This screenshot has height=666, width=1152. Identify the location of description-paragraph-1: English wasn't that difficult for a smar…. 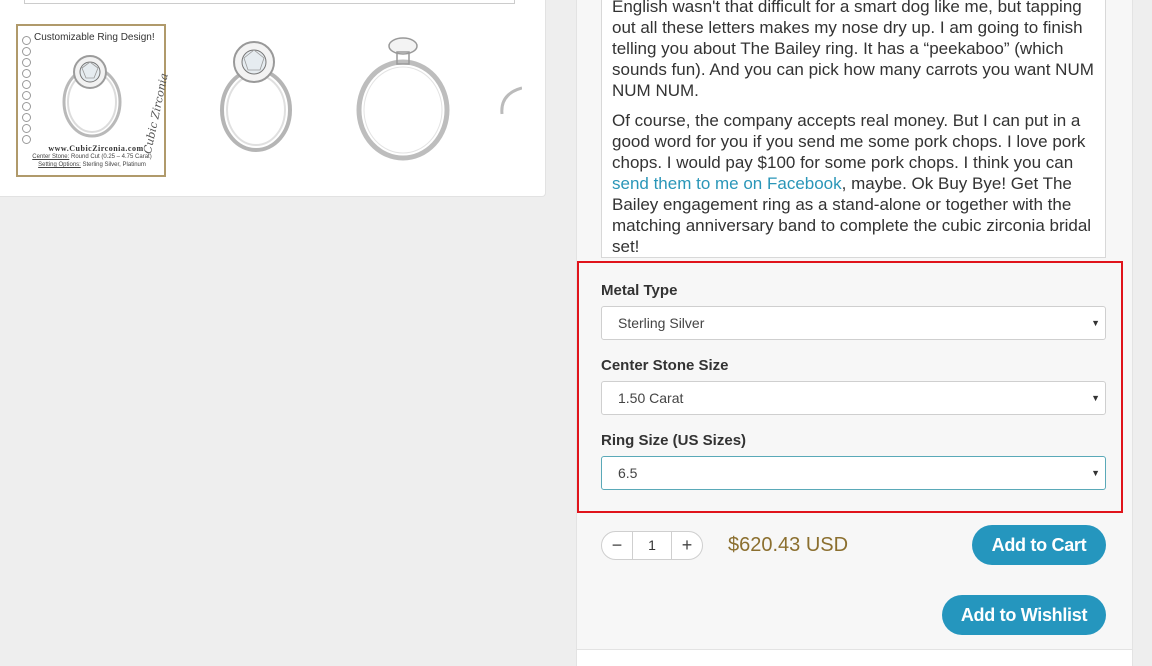
(853, 50).